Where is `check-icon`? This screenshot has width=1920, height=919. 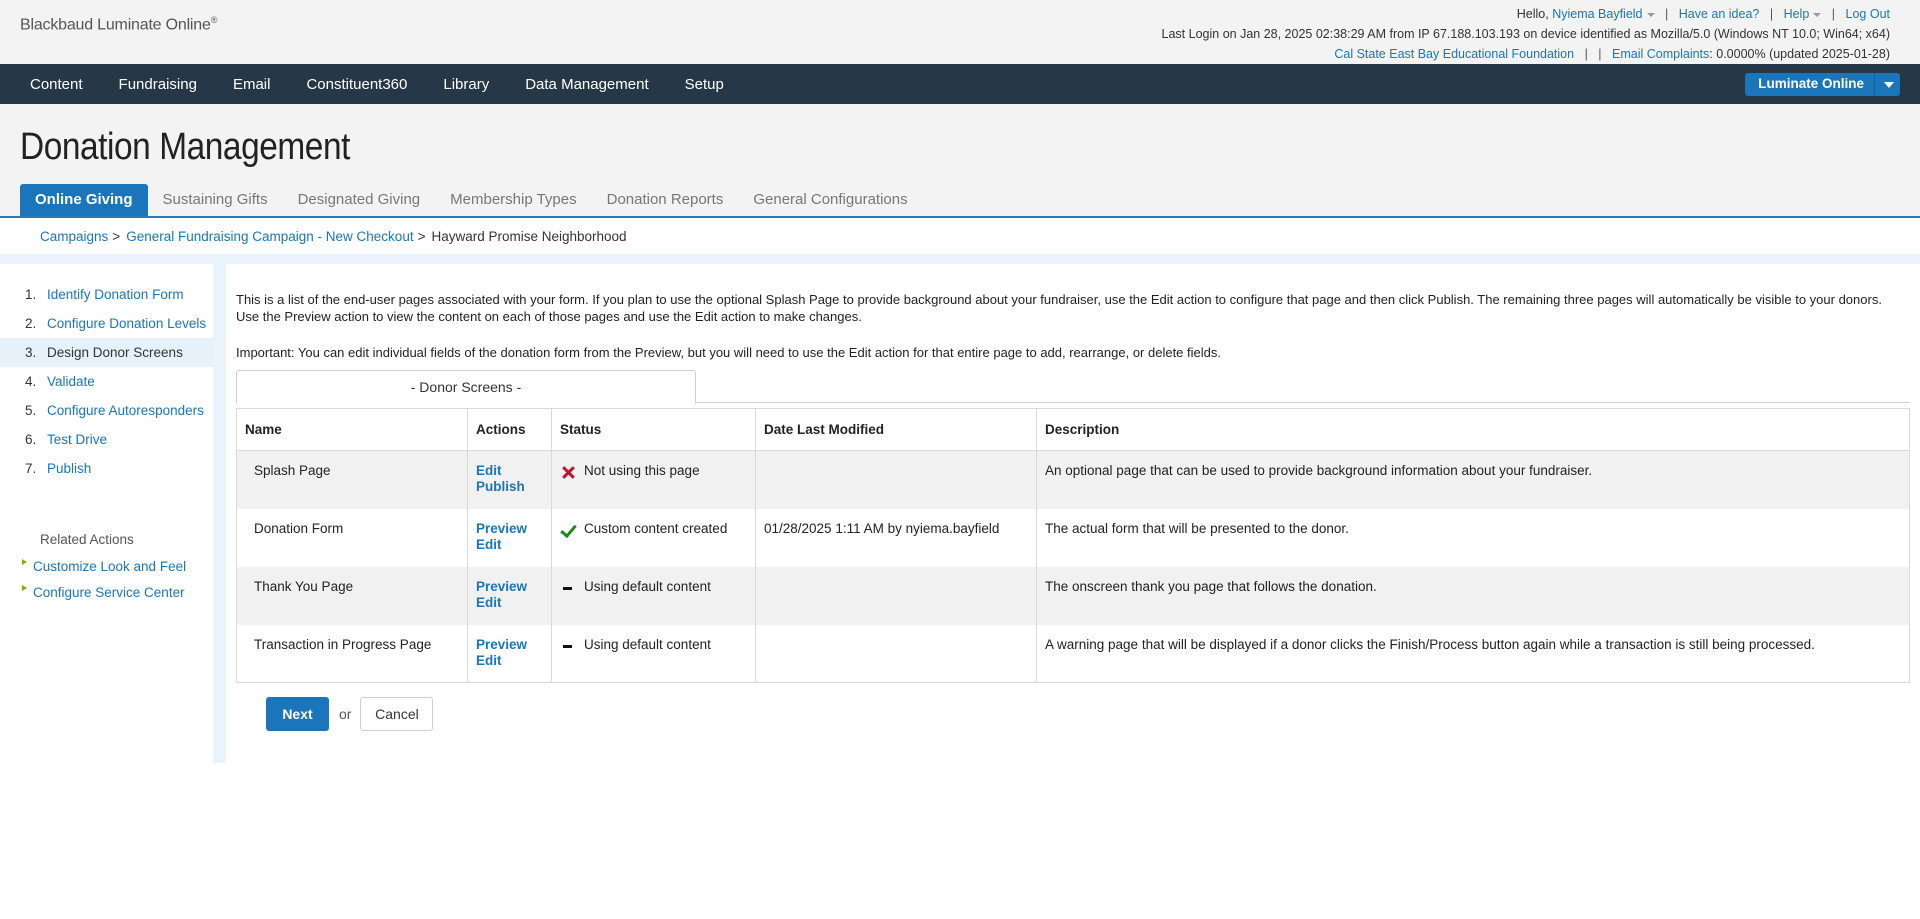 check-icon is located at coordinates (568, 530).